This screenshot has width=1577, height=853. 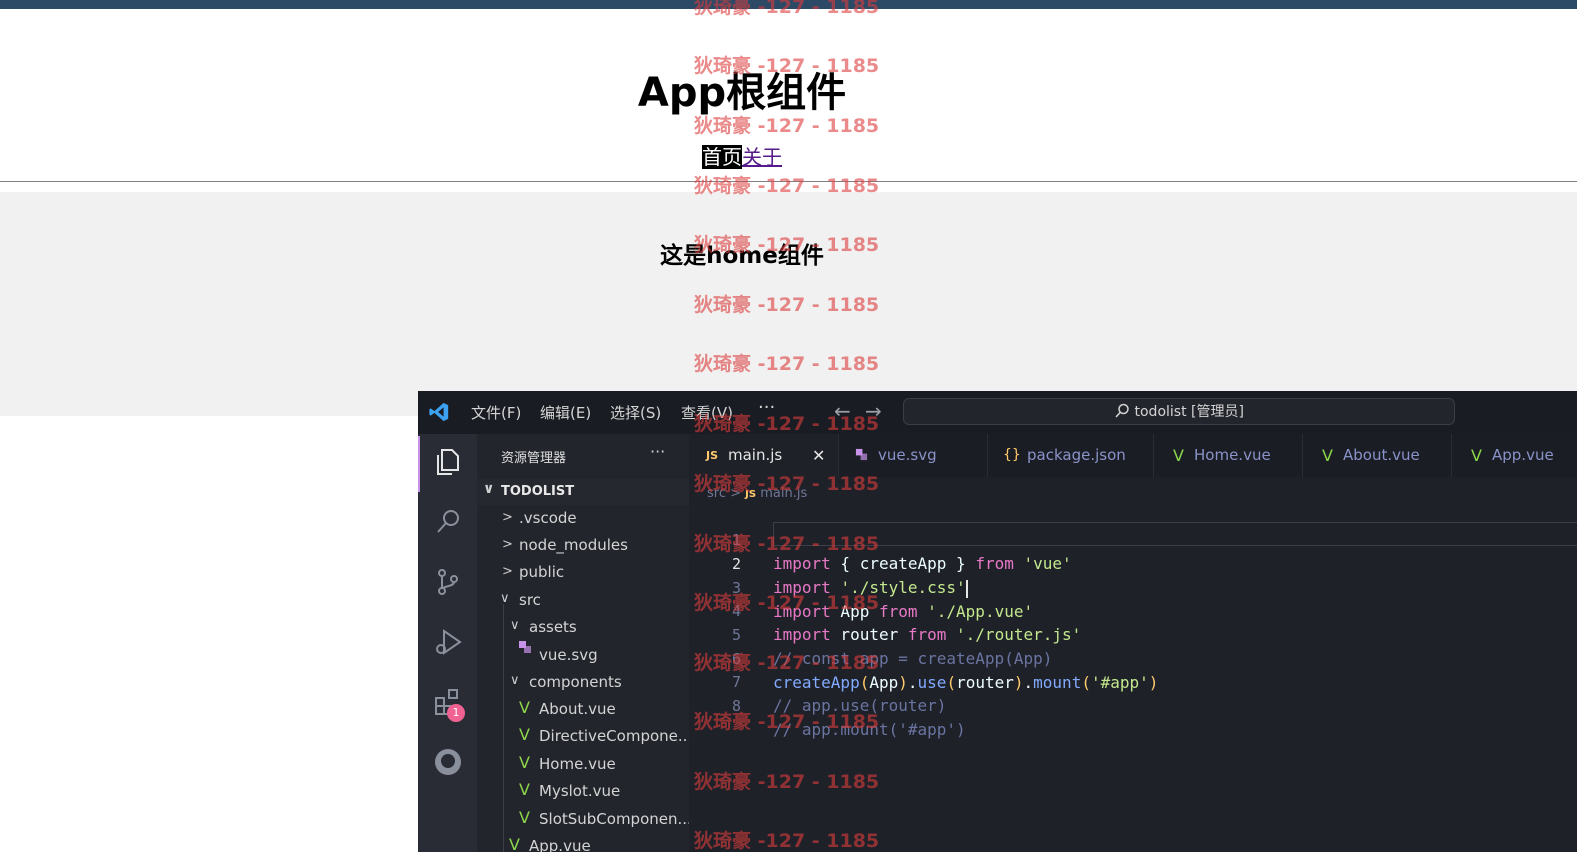 What do you see at coordinates (860, 705) in the screenshot?
I see `code-comment: // app.use(router)` at bounding box center [860, 705].